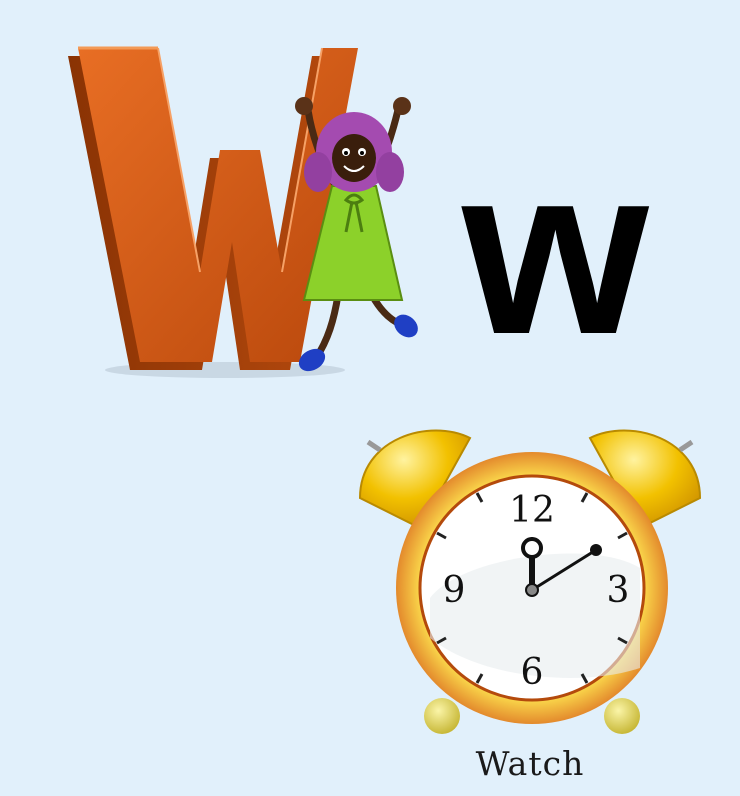 Image resolution: width=740 pixels, height=796 pixels. I want to click on girl-illustration, so click(356, 234).